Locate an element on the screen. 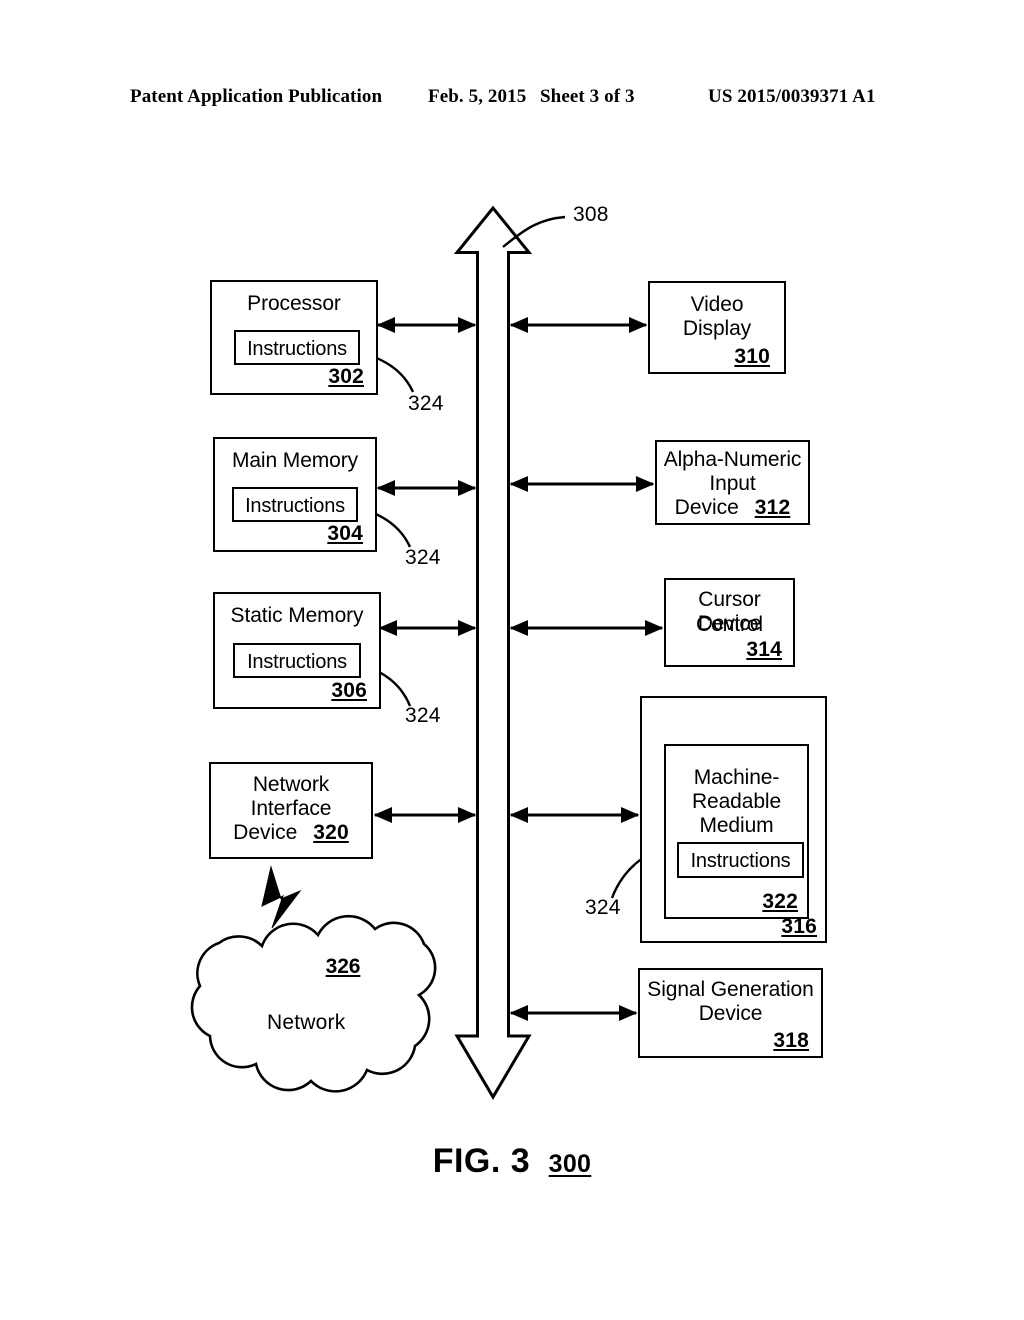  main-memory-instructions-label: Instructions is located at coordinates (295, 506).